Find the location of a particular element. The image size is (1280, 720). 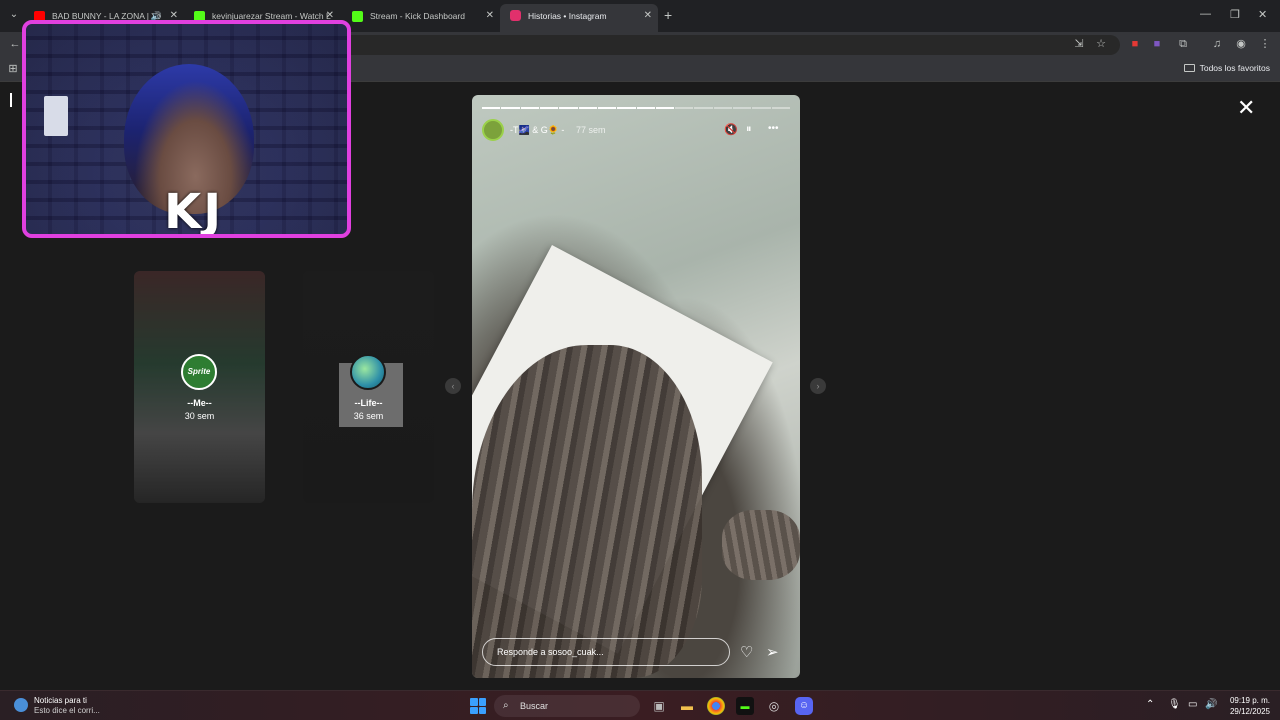

story-avatar: Sprite is located at coordinates (199, 372).